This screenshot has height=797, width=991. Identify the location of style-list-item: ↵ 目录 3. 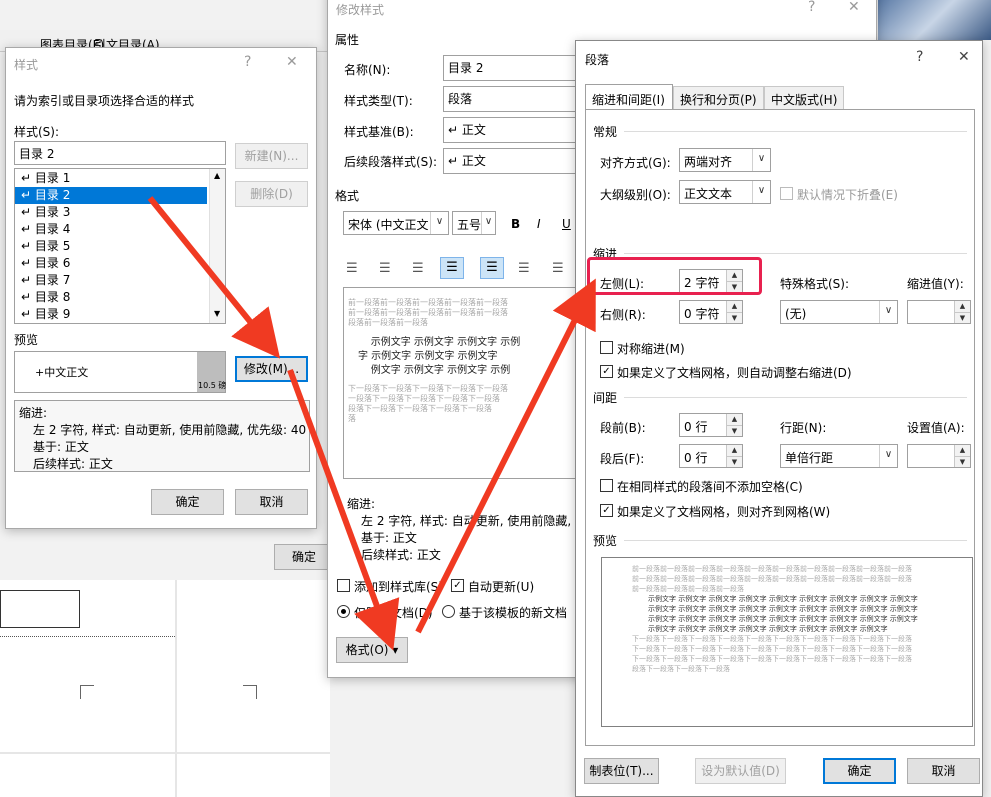
(111, 212).